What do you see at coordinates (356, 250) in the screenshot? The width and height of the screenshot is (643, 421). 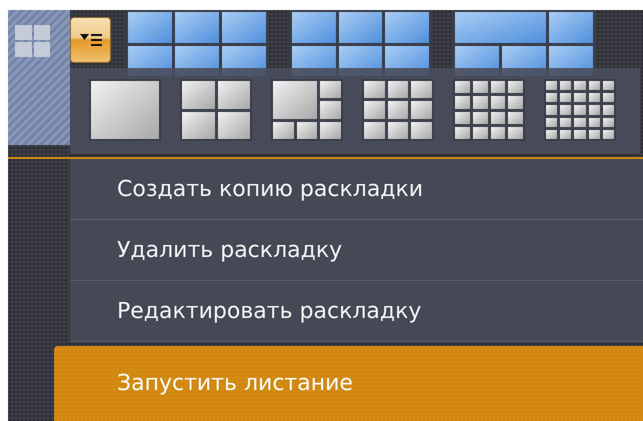 I see `menu-item: Удалить раскладку` at bounding box center [356, 250].